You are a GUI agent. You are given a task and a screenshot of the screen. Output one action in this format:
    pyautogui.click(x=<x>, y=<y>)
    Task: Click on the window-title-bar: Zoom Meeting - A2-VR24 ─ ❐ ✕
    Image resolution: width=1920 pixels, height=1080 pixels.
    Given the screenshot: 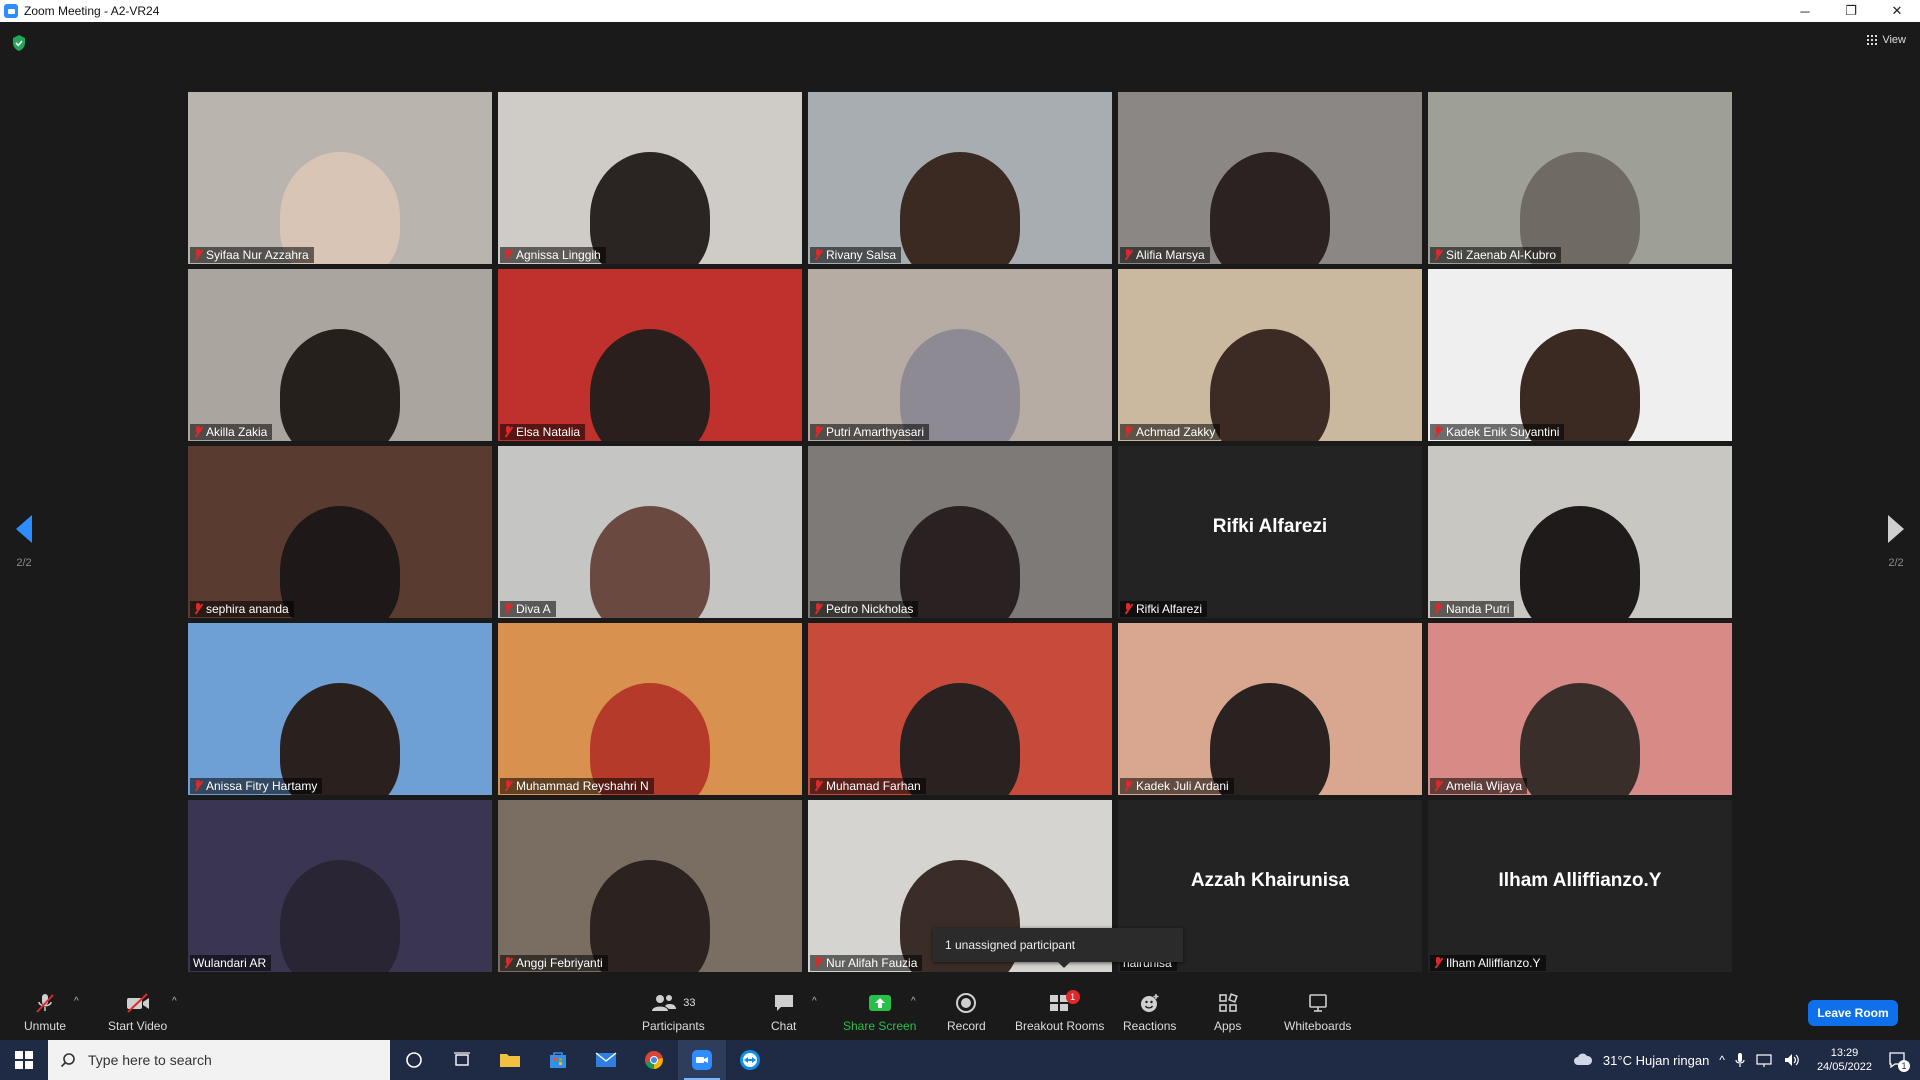 What is the action you would take?
    pyautogui.click(x=960, y=11)
    